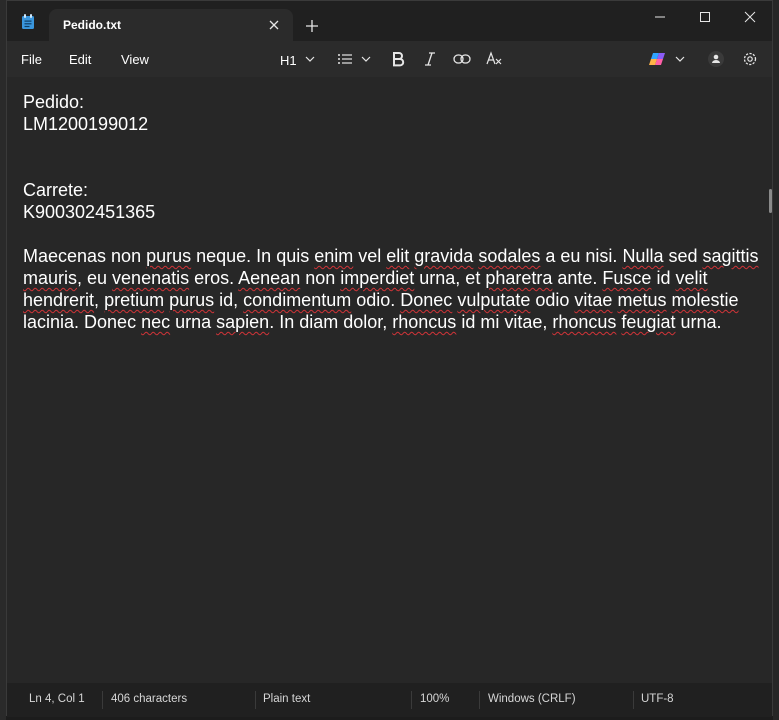 The image size is (779, 720). I want to click on text-run: , eu, so click(95, 278).